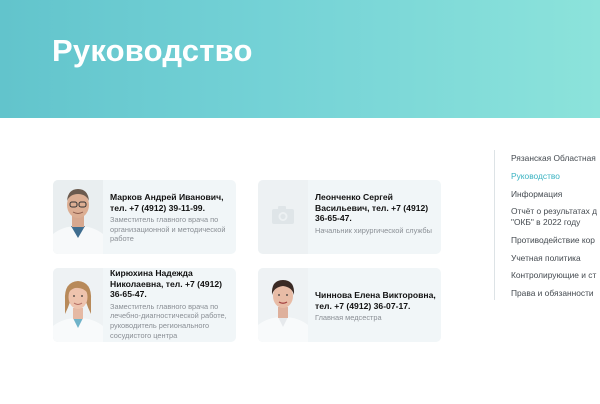  I want to click on staff-position: Главная медсестра, so click(348, 318).